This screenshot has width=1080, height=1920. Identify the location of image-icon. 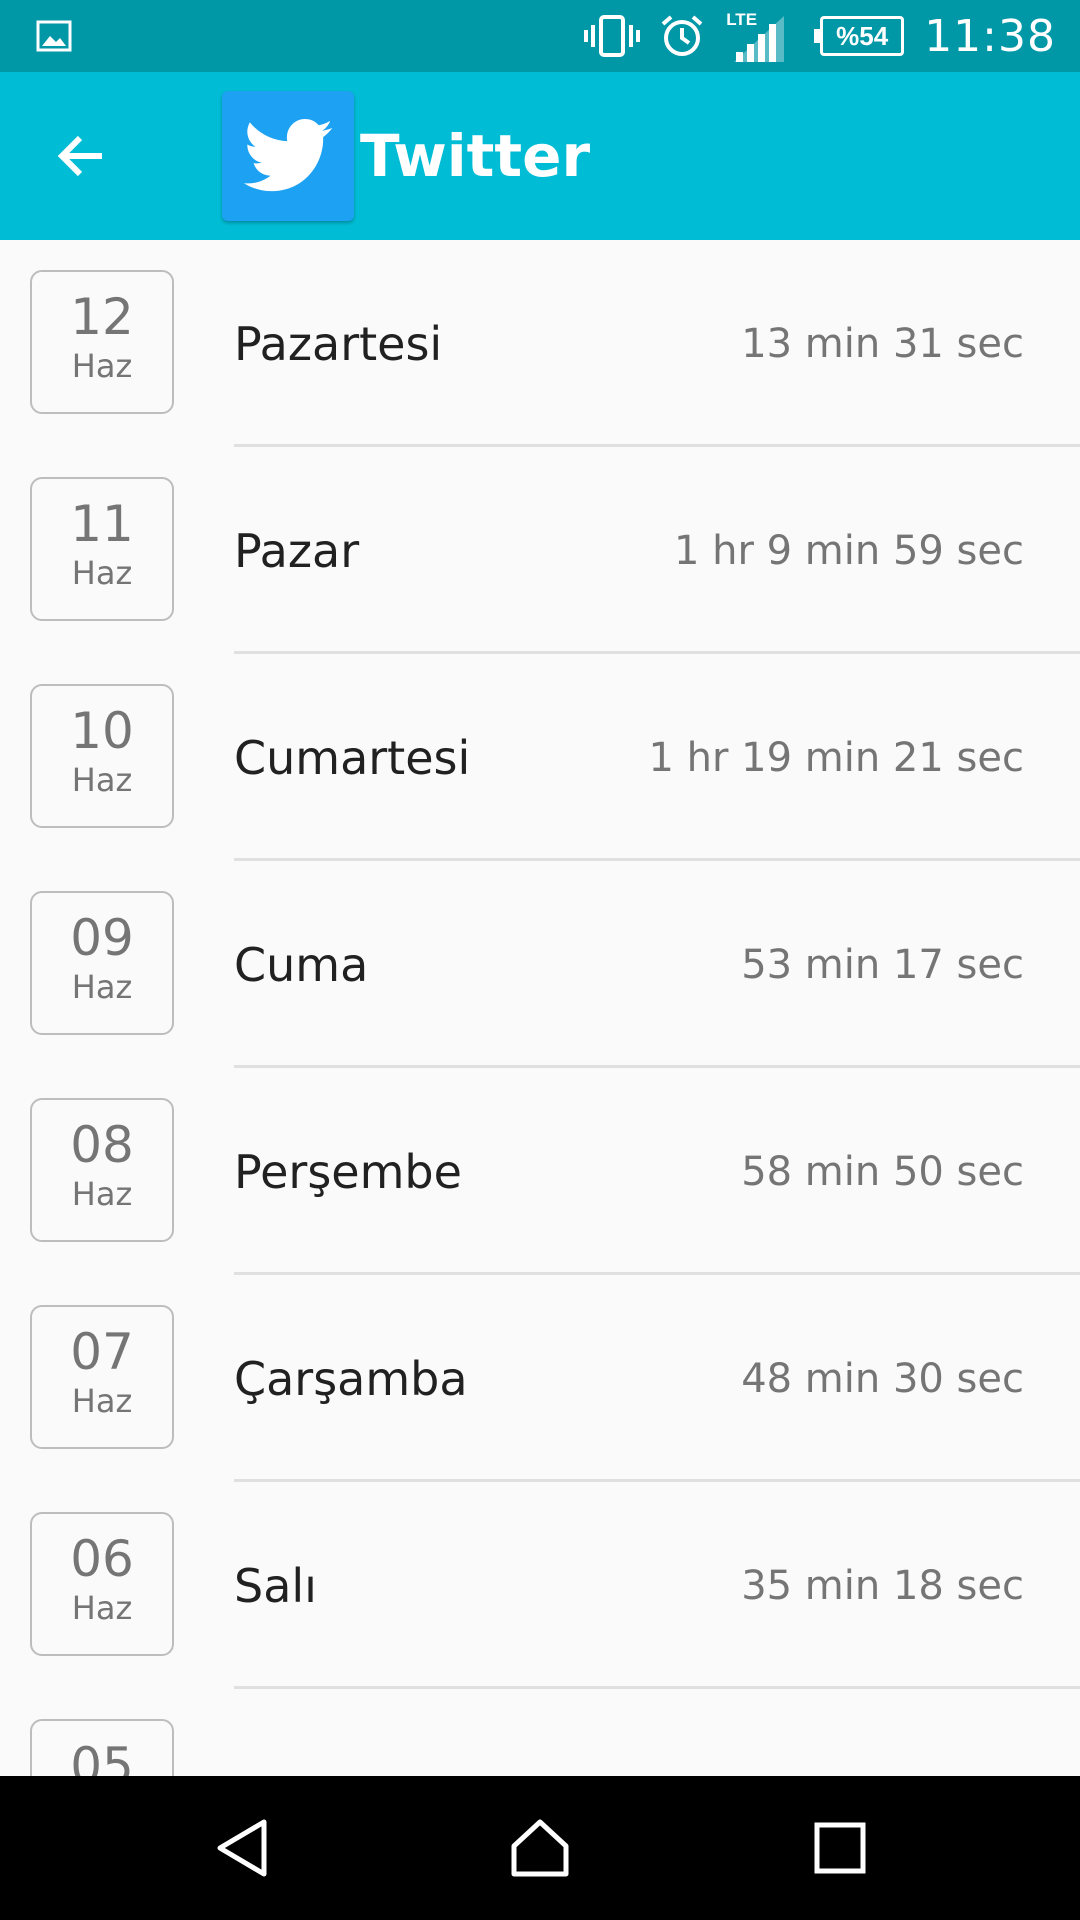
(54, 36).